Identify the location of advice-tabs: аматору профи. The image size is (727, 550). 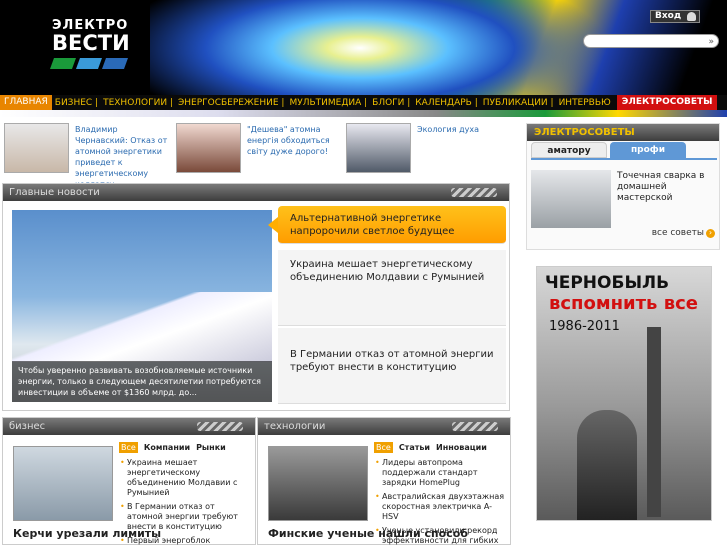
(608, 150).